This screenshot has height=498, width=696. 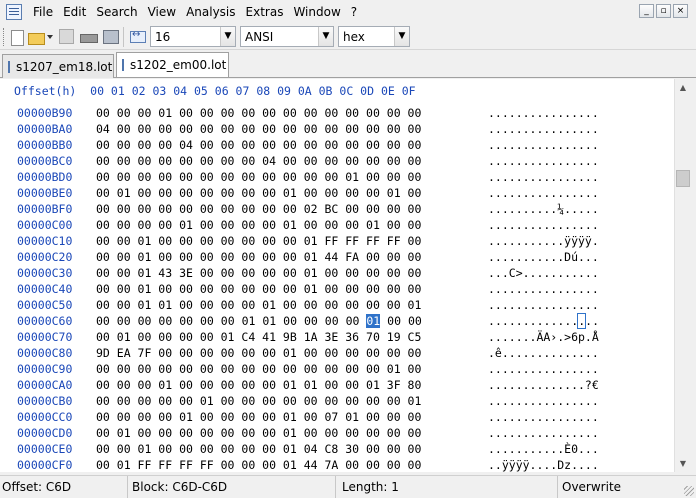 What do you see at coordinates (354, 12) in the screenshot?
I see `menu-help: ?` at bounding box center [354, 12].